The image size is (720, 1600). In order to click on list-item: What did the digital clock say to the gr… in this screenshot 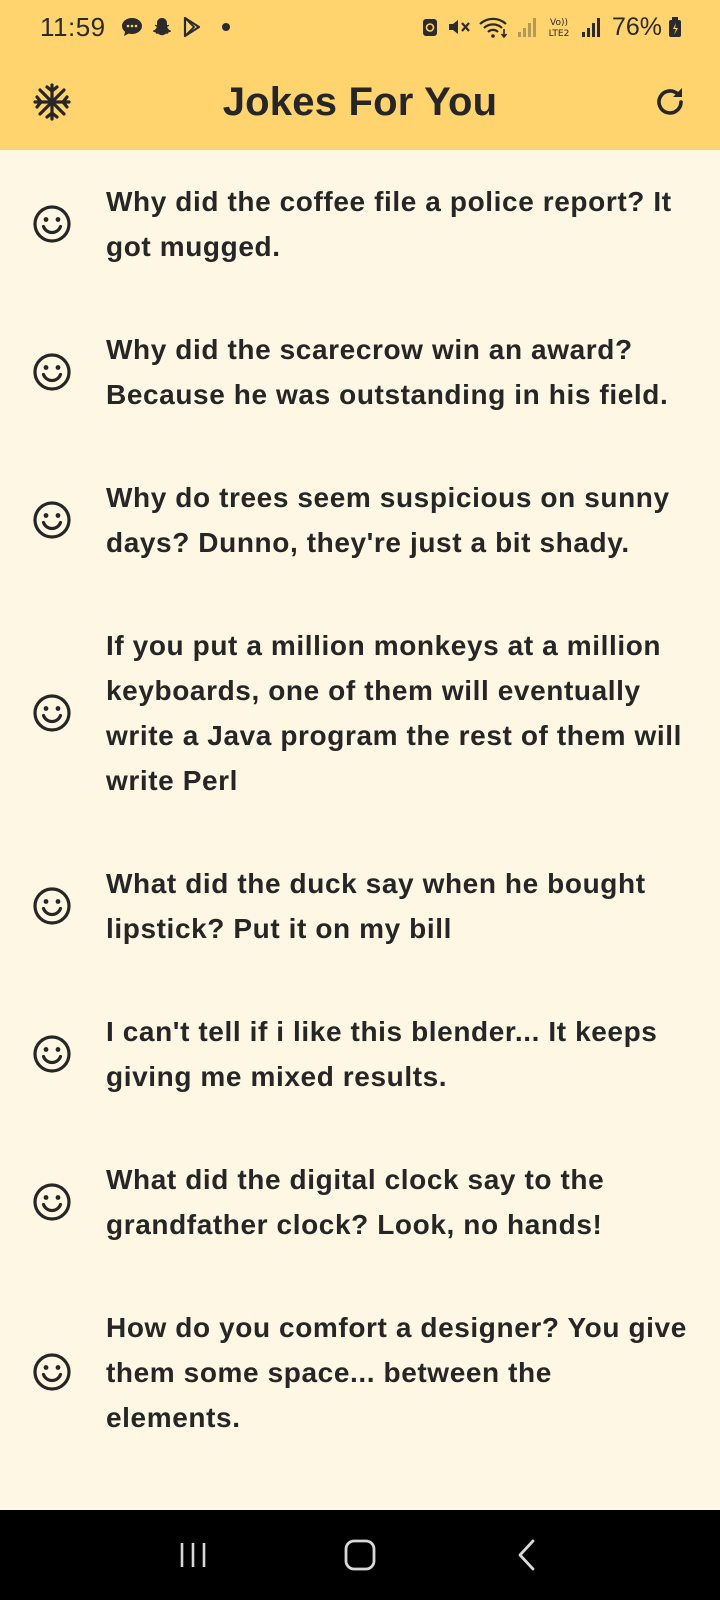, I will do `click(360, 1202)`.